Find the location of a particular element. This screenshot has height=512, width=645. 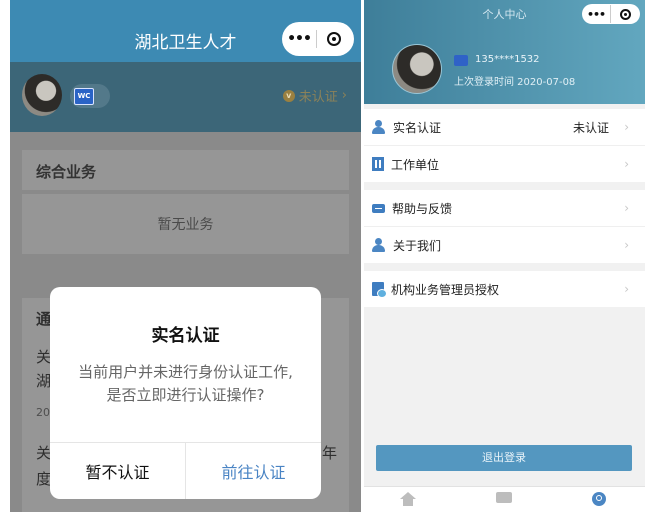

nav-bar: 湖北卫生人才 ••• is located at coordinates (185, 31).